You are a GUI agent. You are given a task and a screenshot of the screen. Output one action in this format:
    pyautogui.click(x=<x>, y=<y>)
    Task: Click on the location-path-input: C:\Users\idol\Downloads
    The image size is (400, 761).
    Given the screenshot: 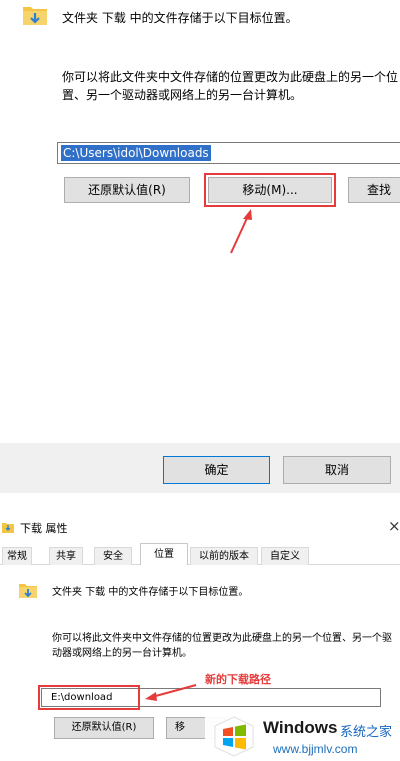 What is the action you would take?
    pyautogui.click(x=228, y=153)
    